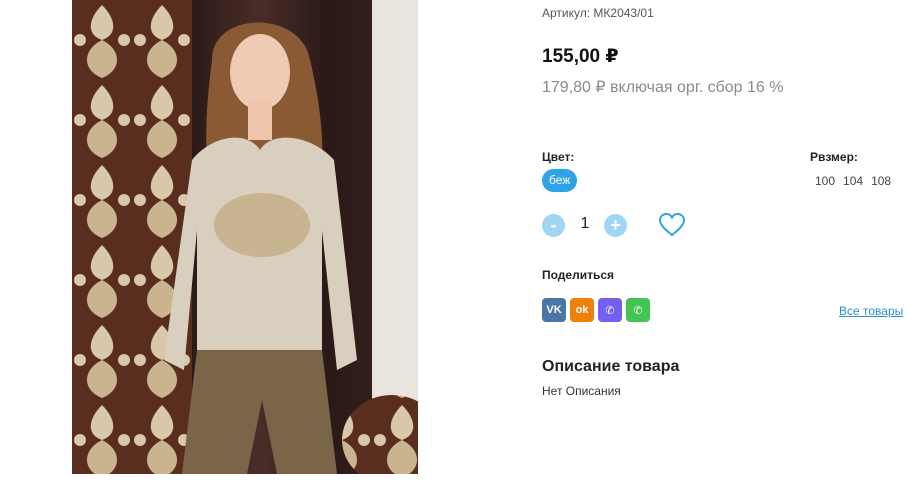 The height and width of the screenshot is (492, 907). I want to click on size-label: Рвзмер:, so click(834, 157).